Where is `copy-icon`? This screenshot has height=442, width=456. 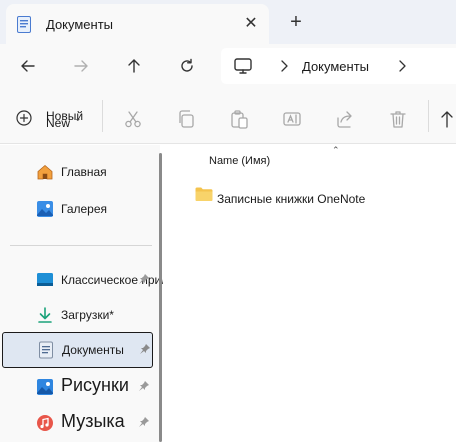
copy-icon is located at coordinates (186, 119).